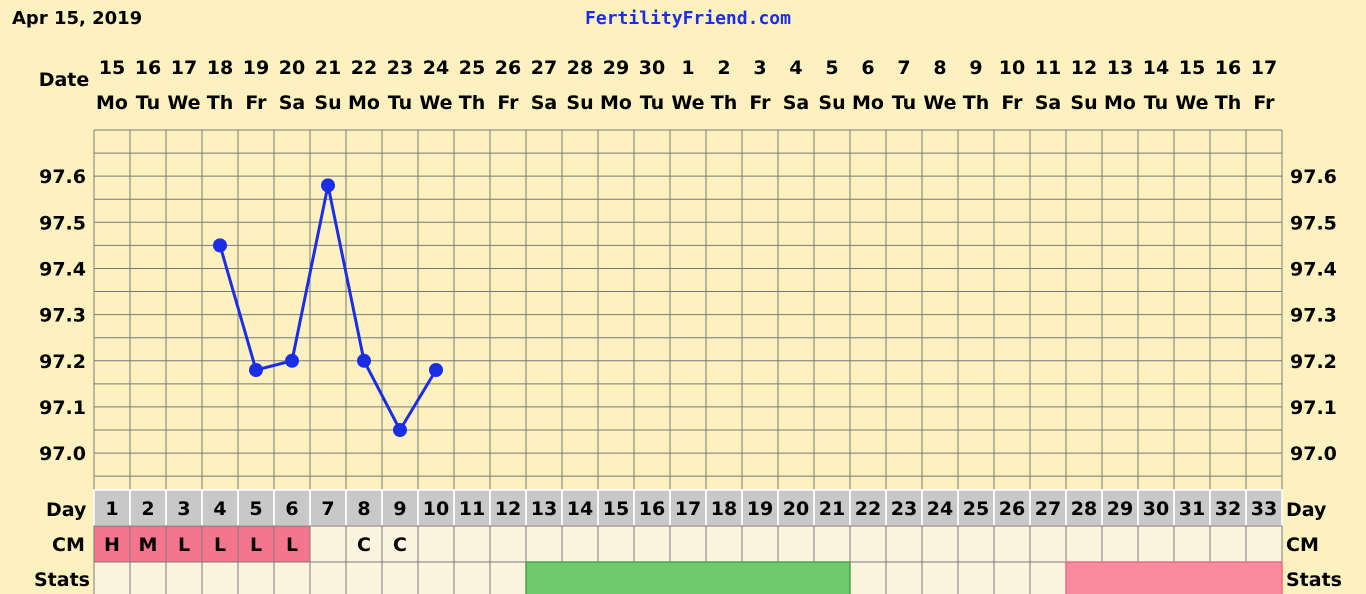 The height and width of the screenshot is (594, 1366). What do you see at coordinates (616, 509) in the screenshot?
I see `cycle-day-number: 15` at bounding box center [616, 509].